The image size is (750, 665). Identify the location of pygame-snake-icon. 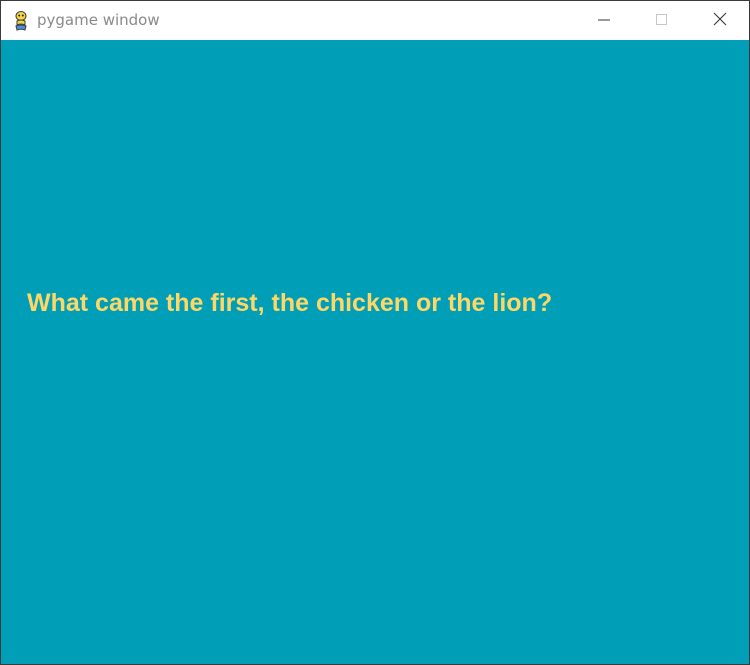
(21, 20).